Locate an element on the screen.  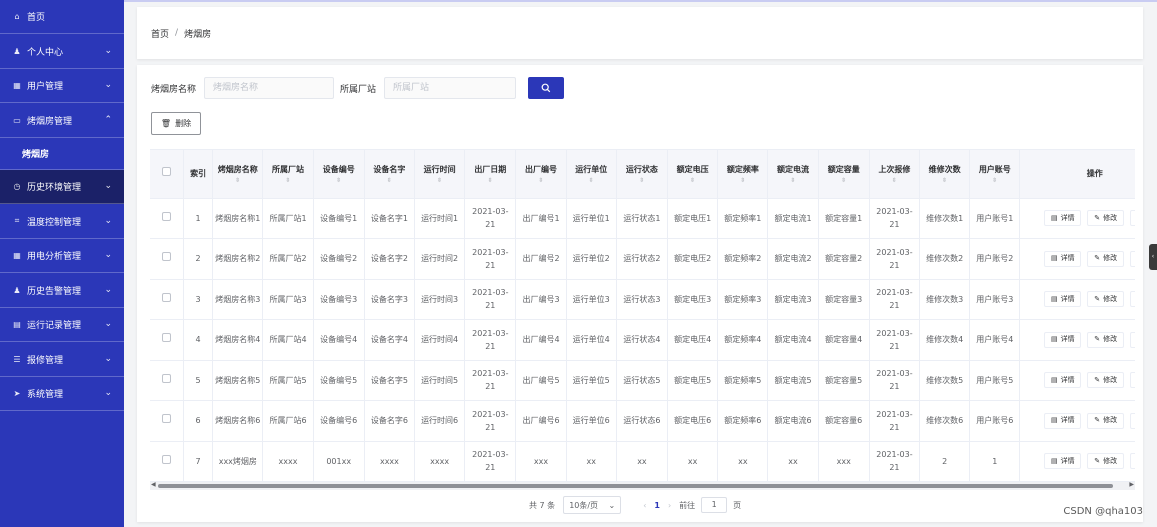
name-filter-input is located at coordinates (269, 88).